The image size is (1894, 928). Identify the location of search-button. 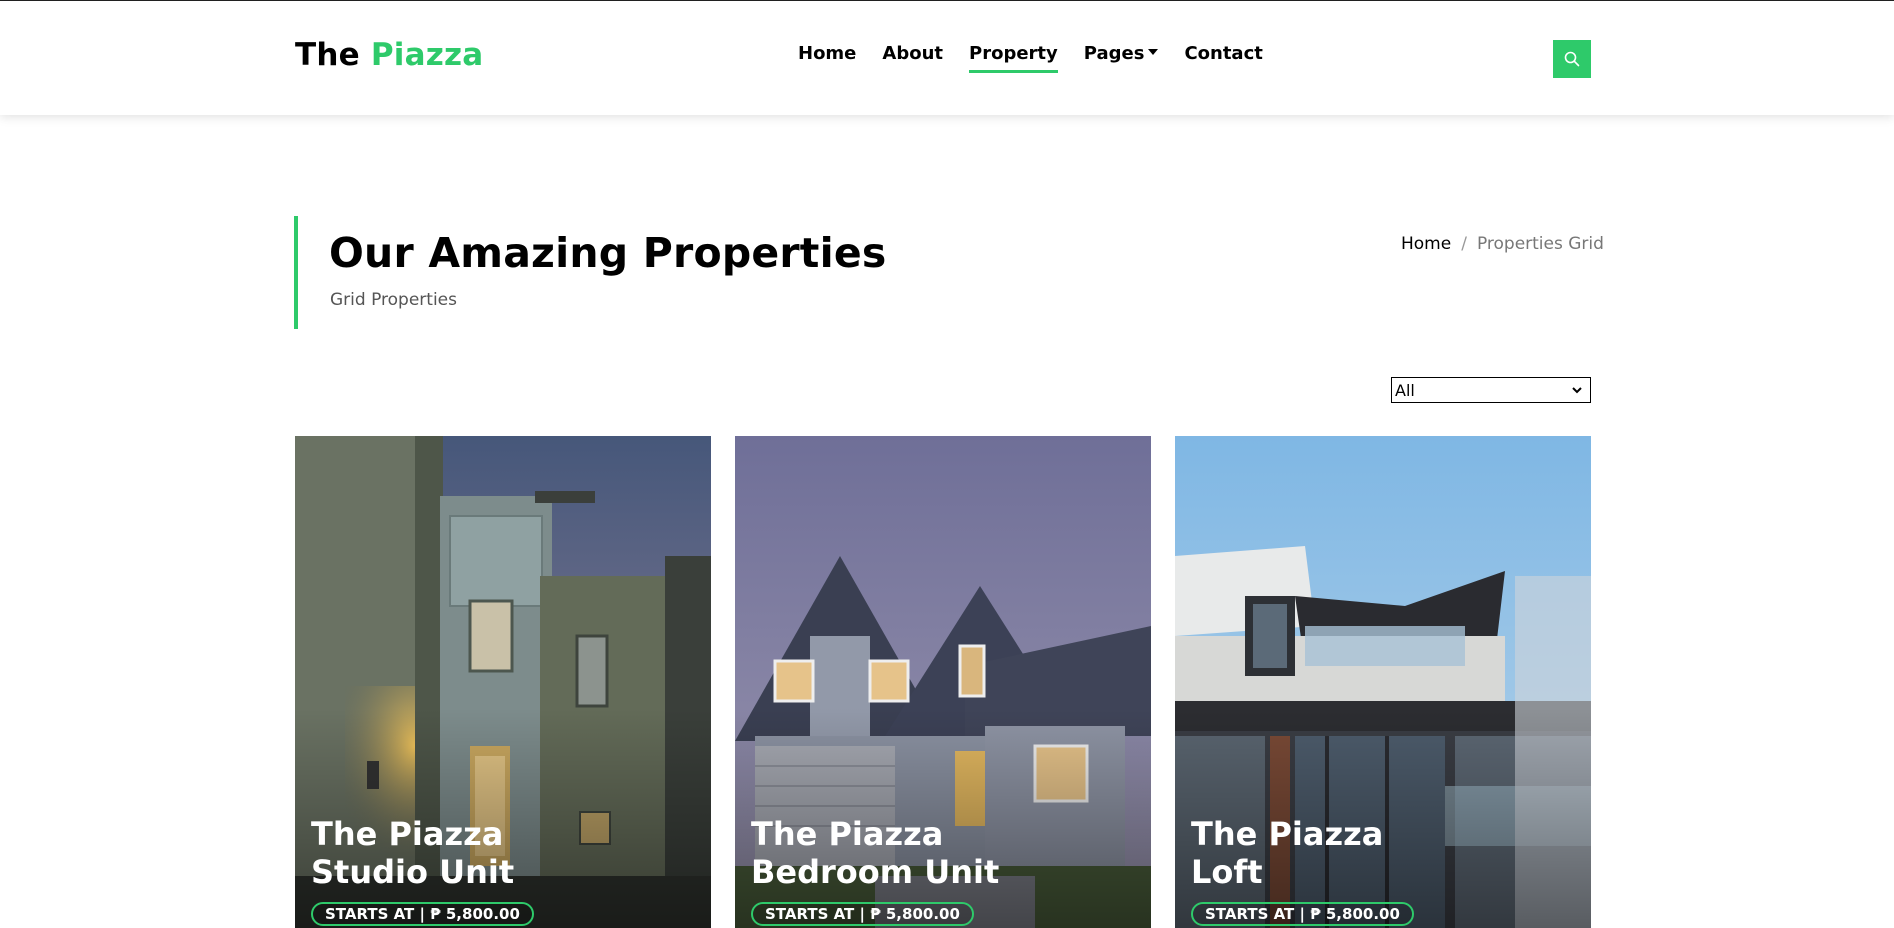
(1572, 59).